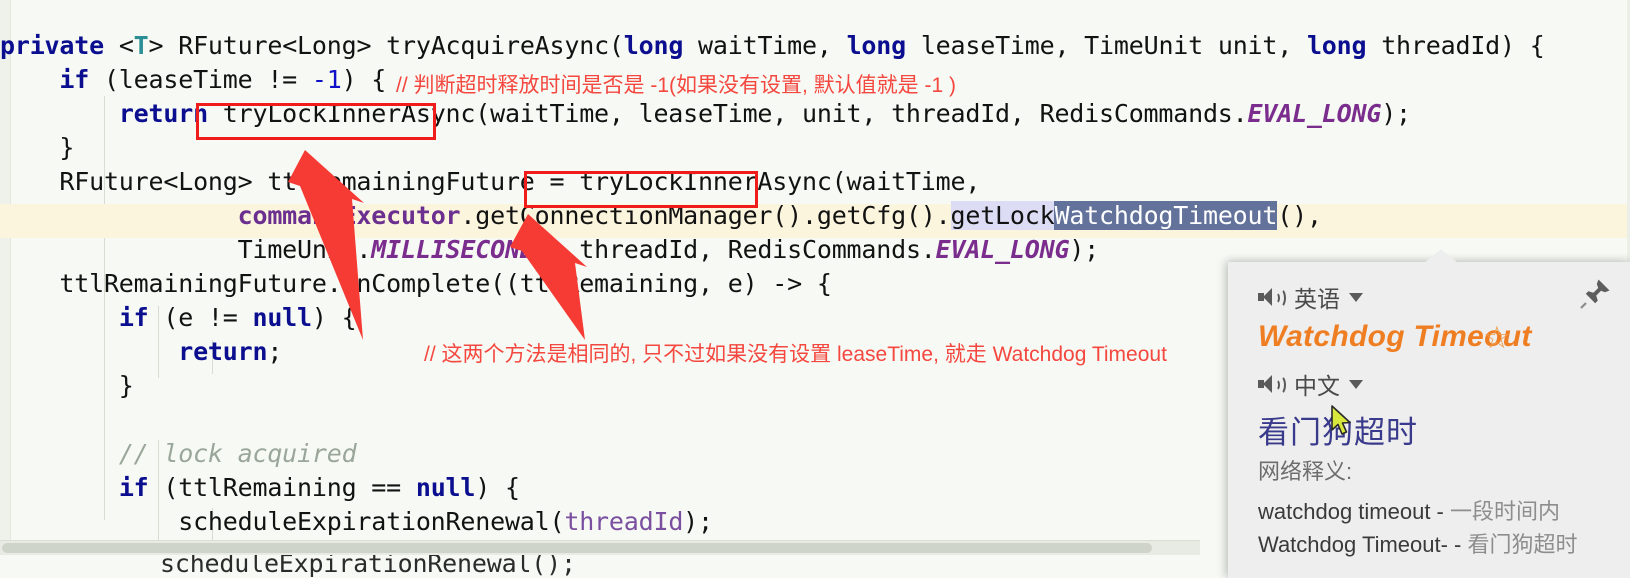 This screenshot has width=1630, height=578. Describe the element at coordinates (230, 351) in the screenshot. I see `code-line: return;` at that location.